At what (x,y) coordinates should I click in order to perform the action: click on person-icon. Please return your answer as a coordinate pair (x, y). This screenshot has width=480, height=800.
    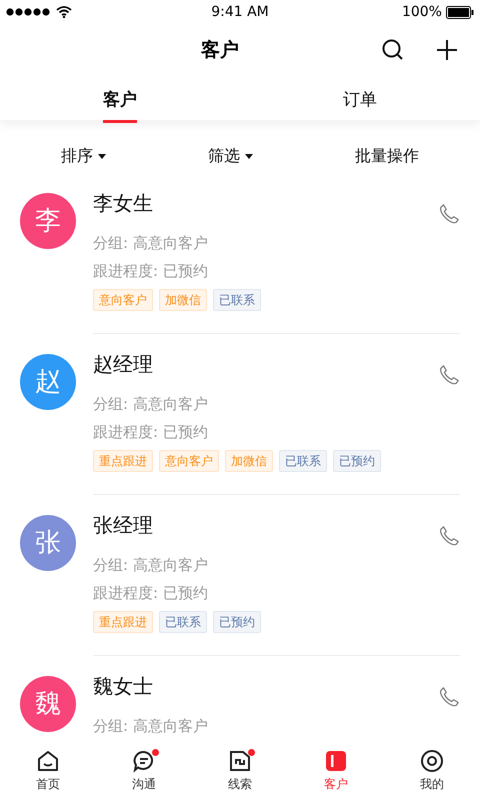
    Looking at the image, I should click on (432, 761).